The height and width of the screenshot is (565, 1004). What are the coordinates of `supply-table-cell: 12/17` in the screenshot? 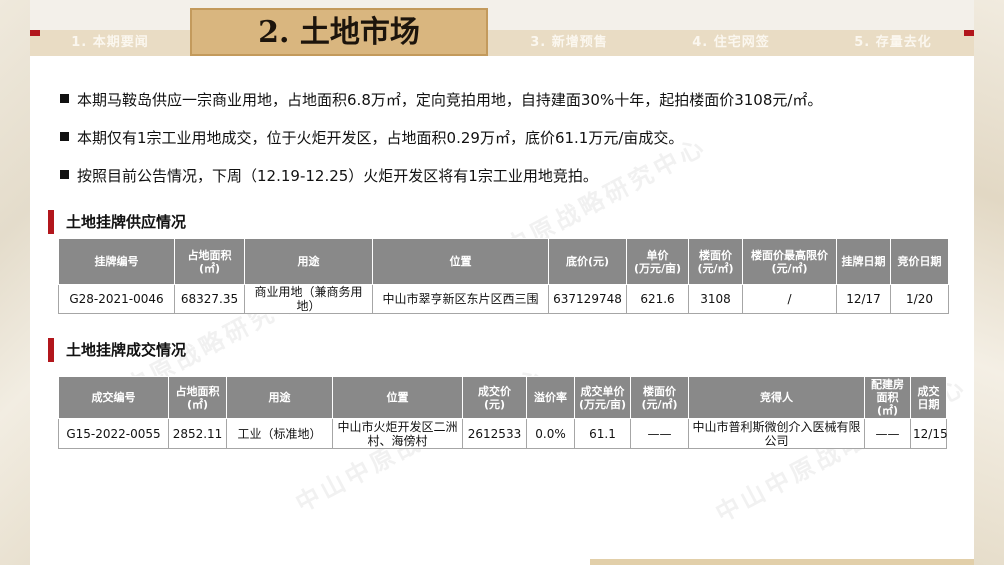 It's located at (863, 299).